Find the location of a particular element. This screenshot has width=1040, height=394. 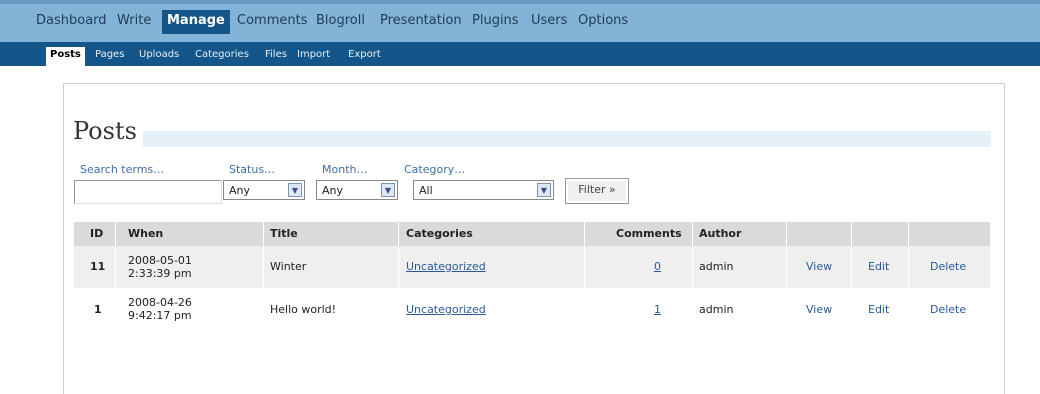

post-time: 9:42:17 pm is located at coordinates (160, 315).